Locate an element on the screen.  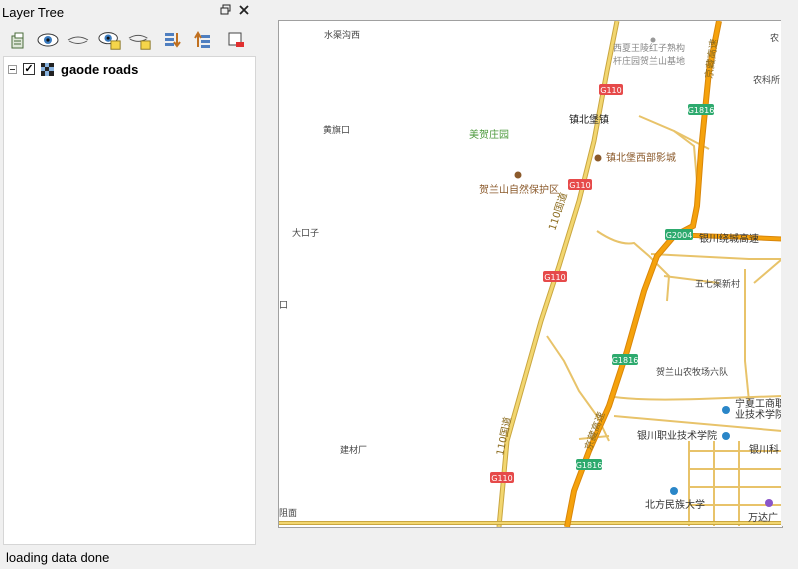
remove-layer-icon is located at coordinates (236, 40).